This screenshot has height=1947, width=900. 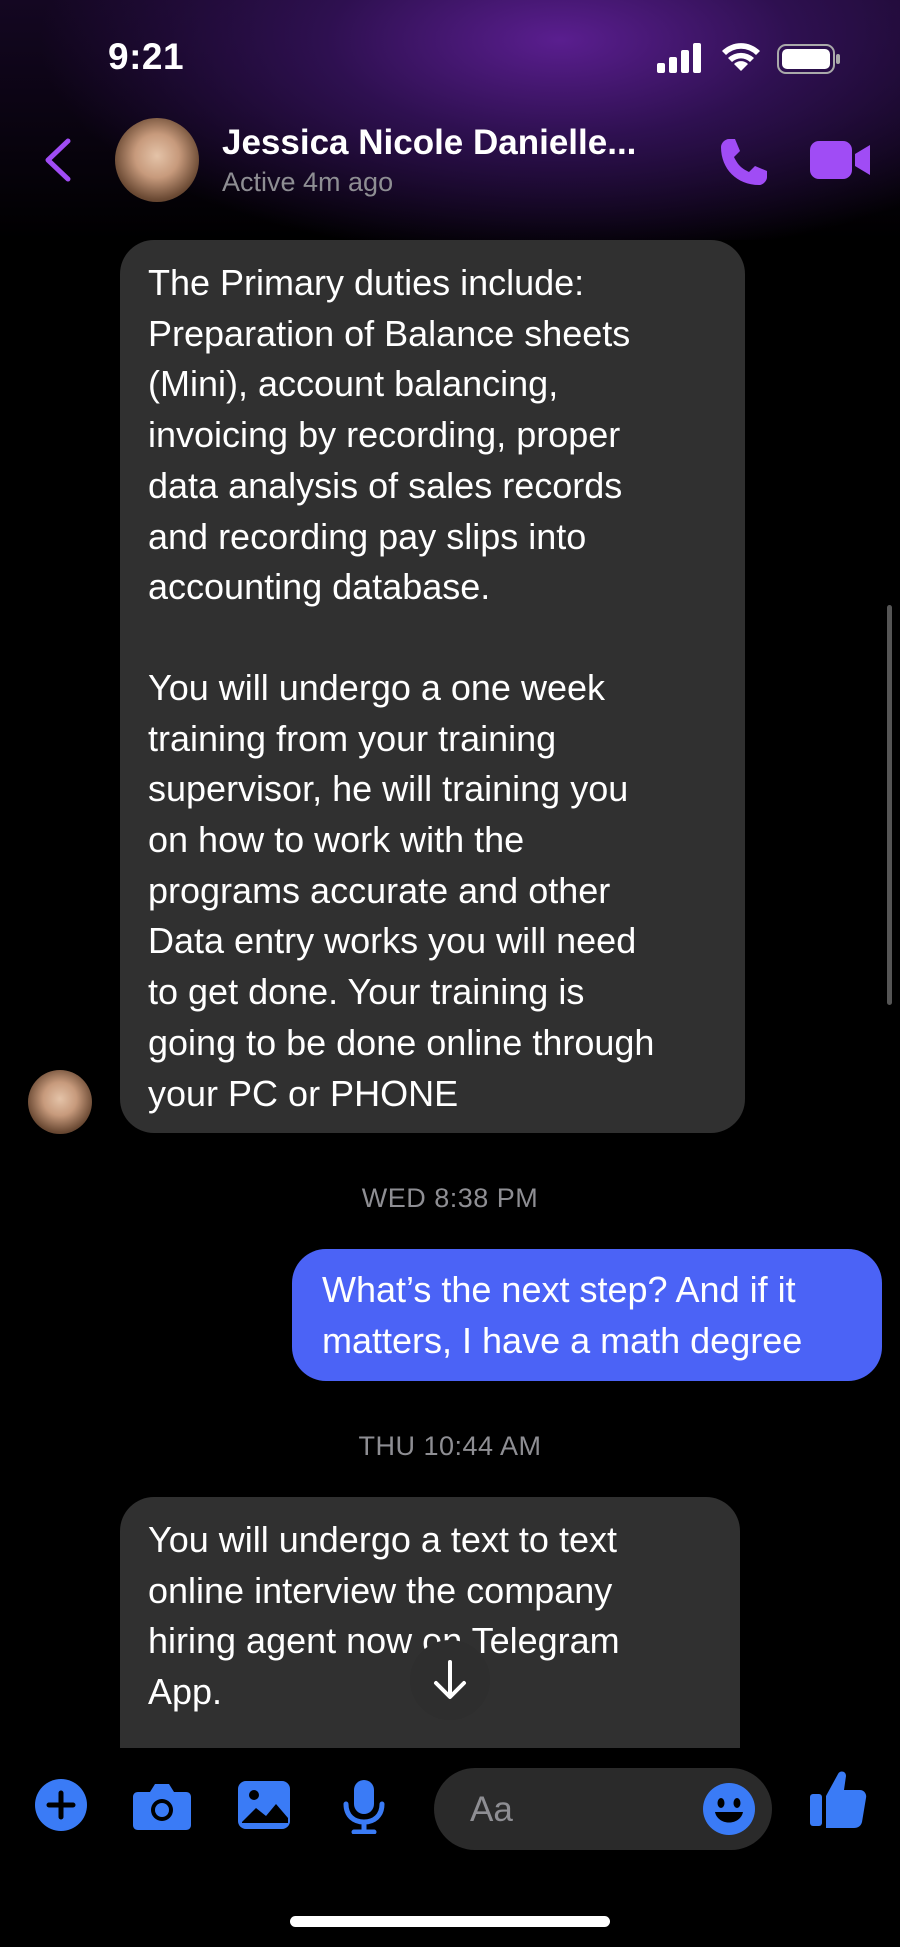 I want to click on microphone-icon, so click(x=364, y=1806).